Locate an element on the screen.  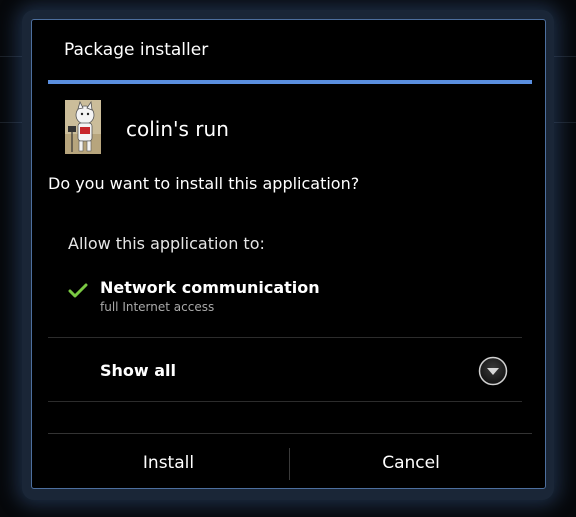
show-all-row: Show all is located at coordinates (285, 369).